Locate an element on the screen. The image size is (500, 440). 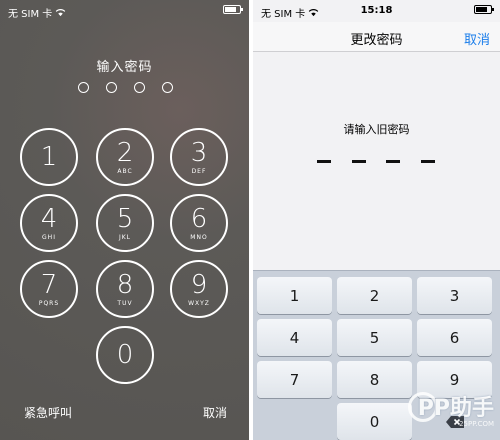
key-6: 6 MNO is located at coordinates (199, 223).